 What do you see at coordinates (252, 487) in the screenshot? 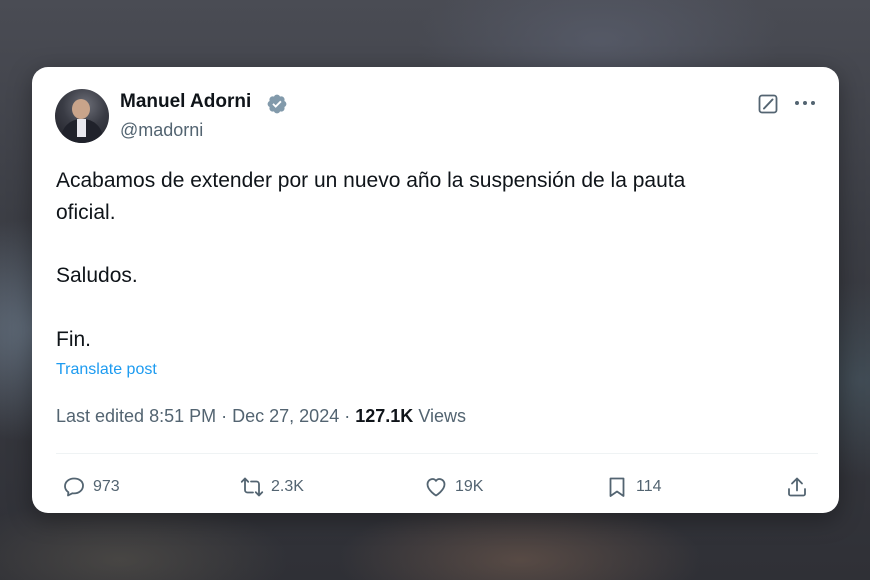
I see `repost-icon` at bounding box center [252, 487].